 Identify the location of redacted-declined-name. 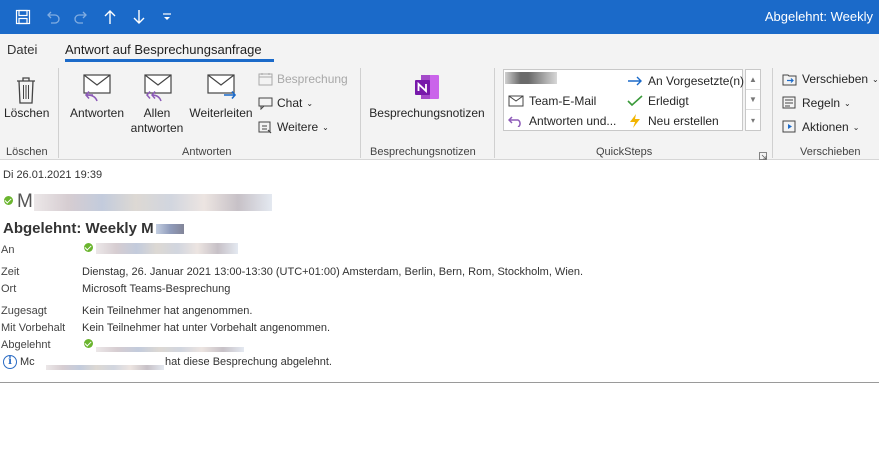
(170, 349).